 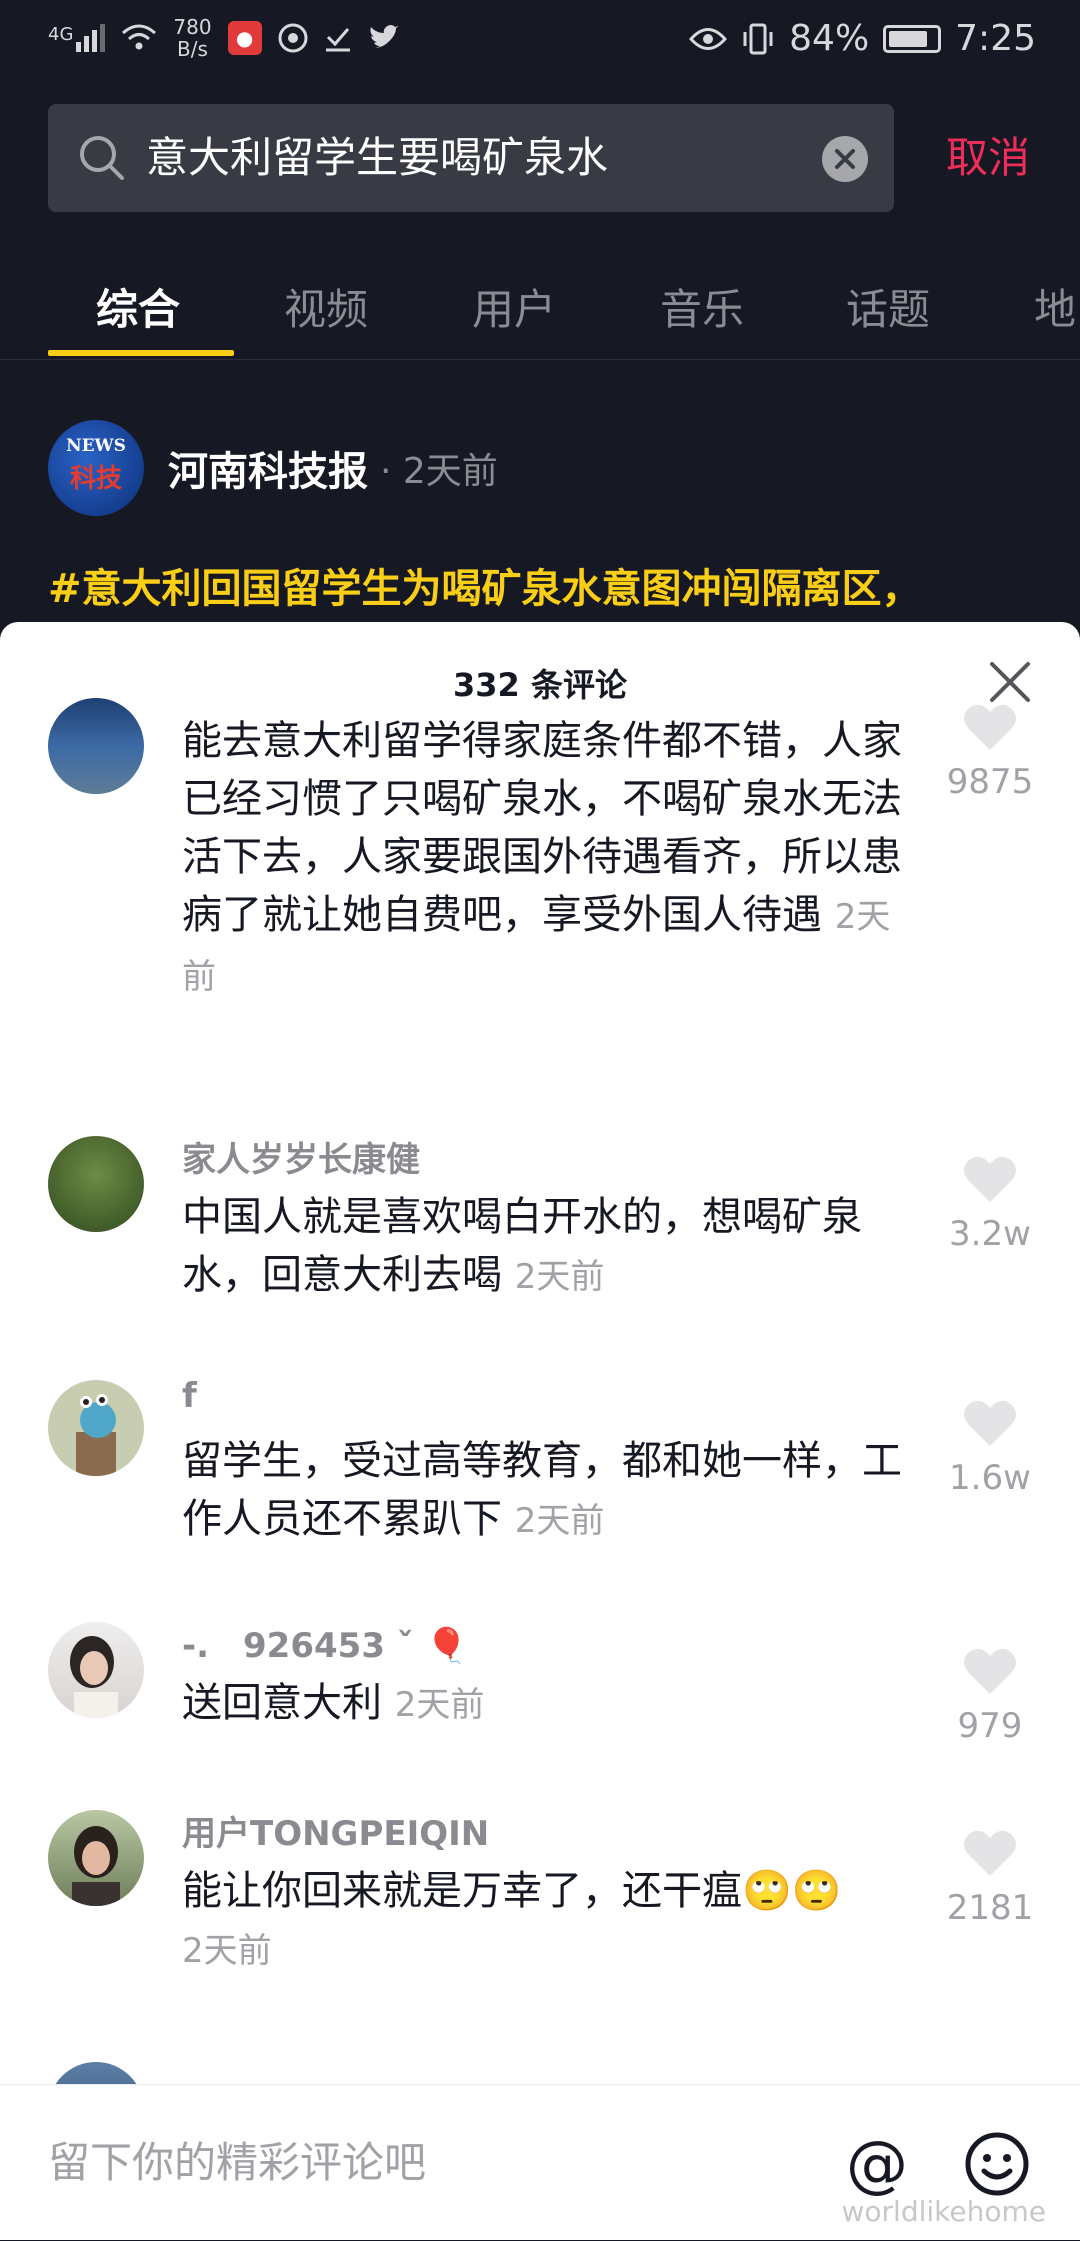 What do you see at coordinates (708, 38) in the screenshot?
I see `eye-icon` at bounding box center [708, 38].